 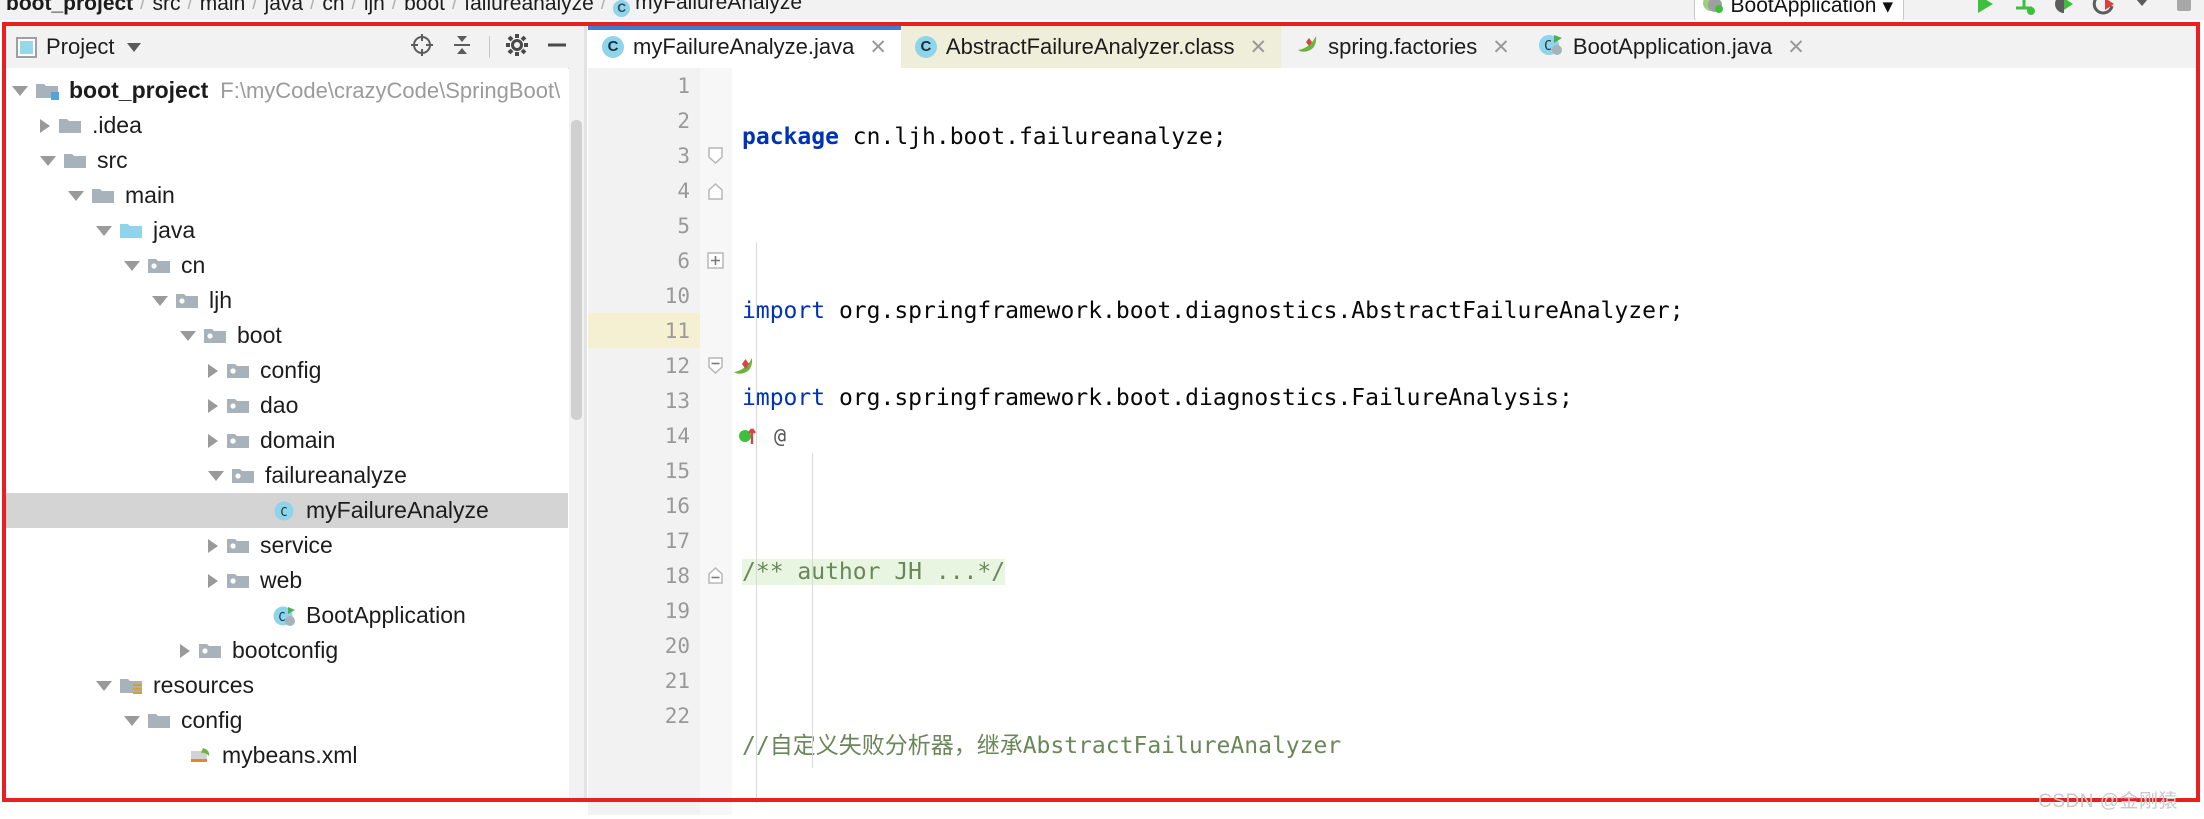 I want to click on project-tree-scrollbar-track, so click(x=576, y=433).